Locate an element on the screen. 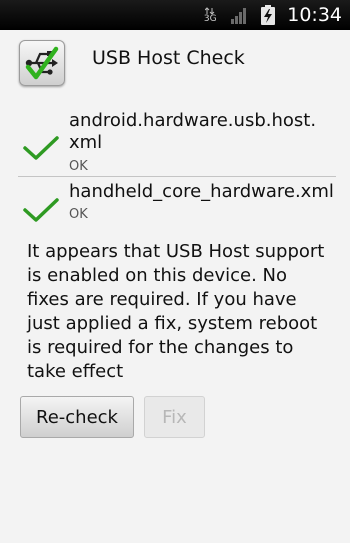 The width and height of the screenshot is (350, 543). battery-charging-icon is located at coordinates (268, 15).